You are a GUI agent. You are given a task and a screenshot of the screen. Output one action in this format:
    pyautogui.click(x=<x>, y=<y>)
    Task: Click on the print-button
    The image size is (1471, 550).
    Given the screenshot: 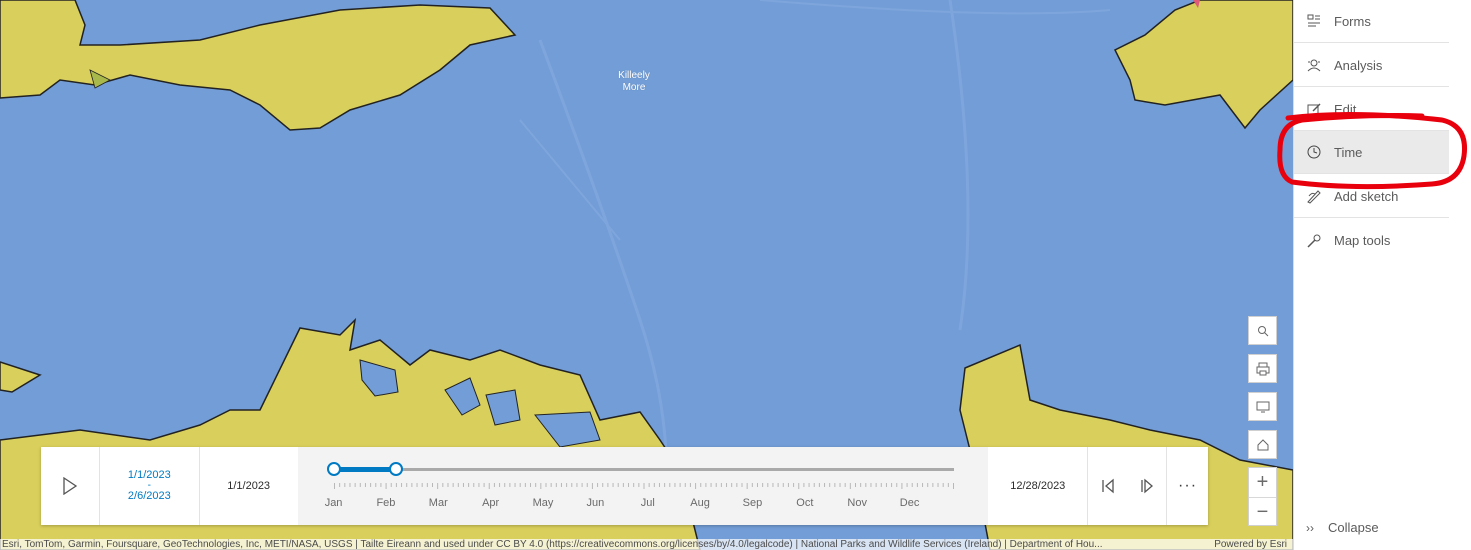 What is the action you would take?
    pyautogui.click(x=1262, y=368)
    